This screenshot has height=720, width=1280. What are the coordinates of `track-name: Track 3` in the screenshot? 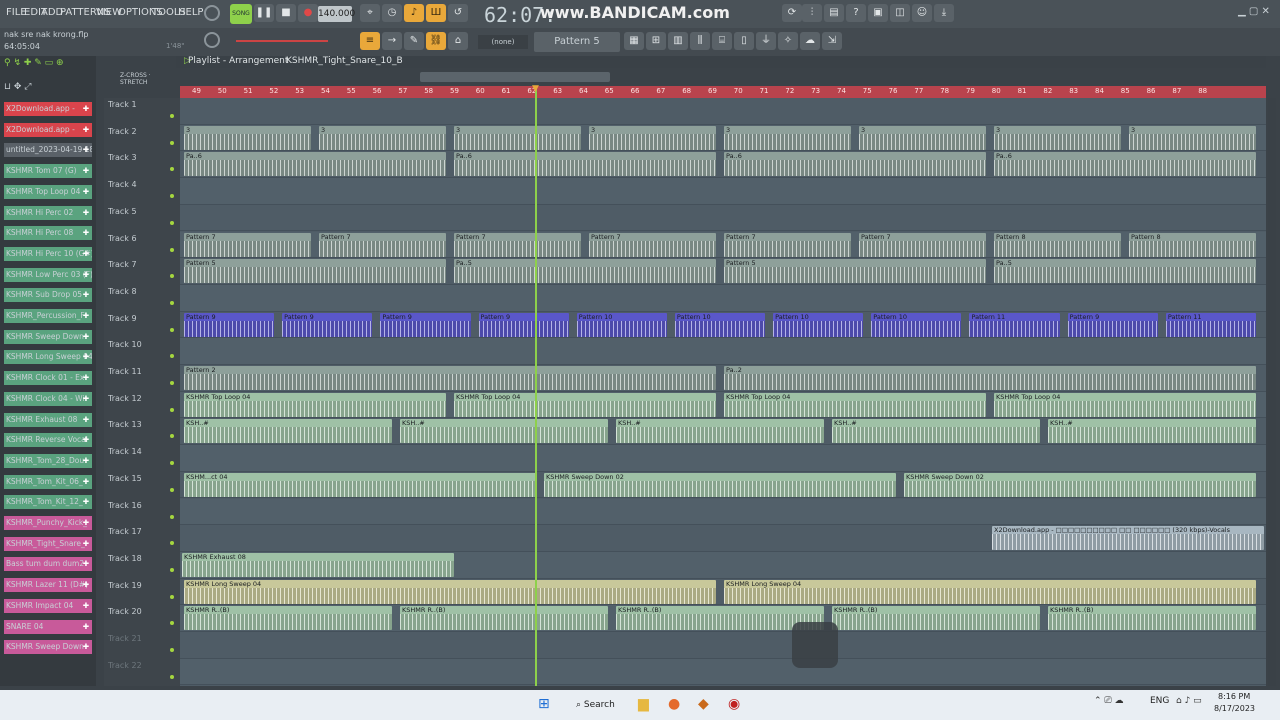 It's located at (122, 157).